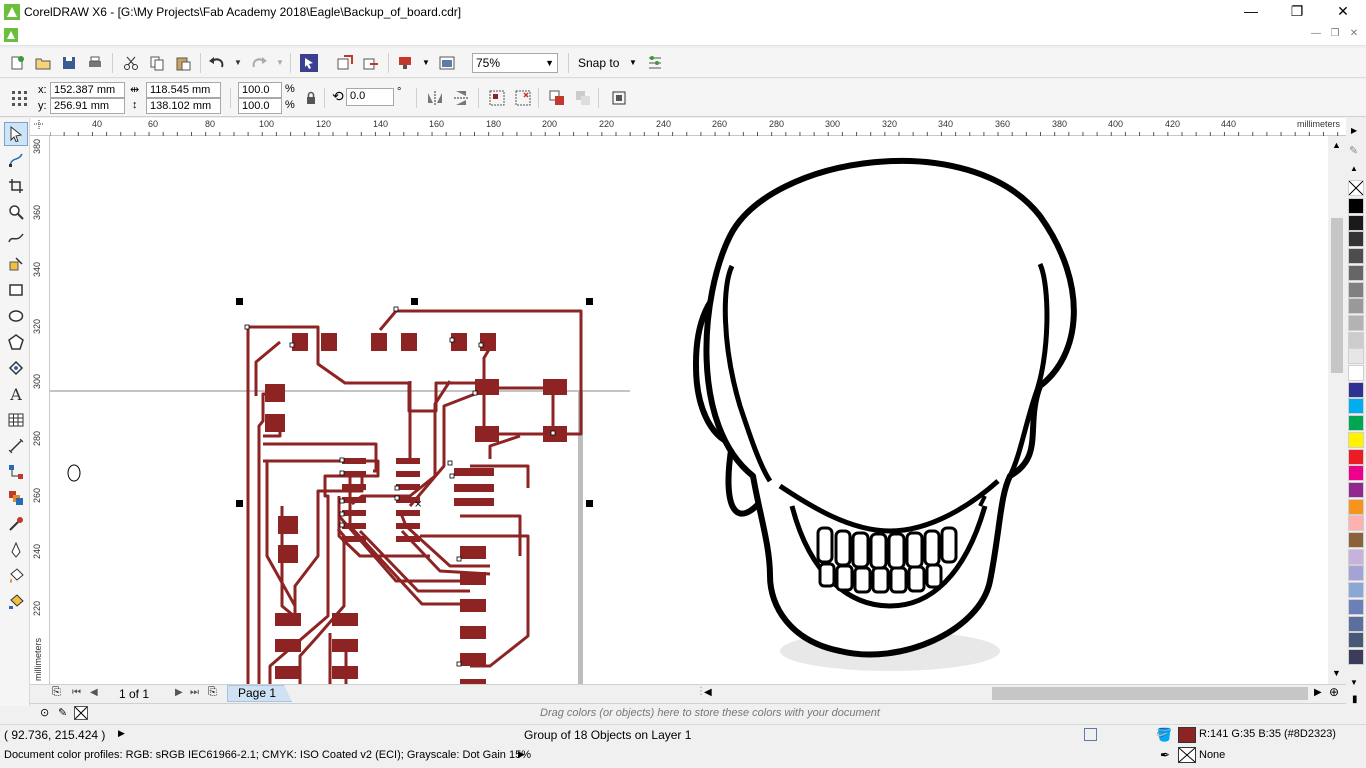 The image size is (1366, 768). Describe the element at coordinates (194, 692) in the screenshot. I see `last-page-icon: ⏭` at that location.